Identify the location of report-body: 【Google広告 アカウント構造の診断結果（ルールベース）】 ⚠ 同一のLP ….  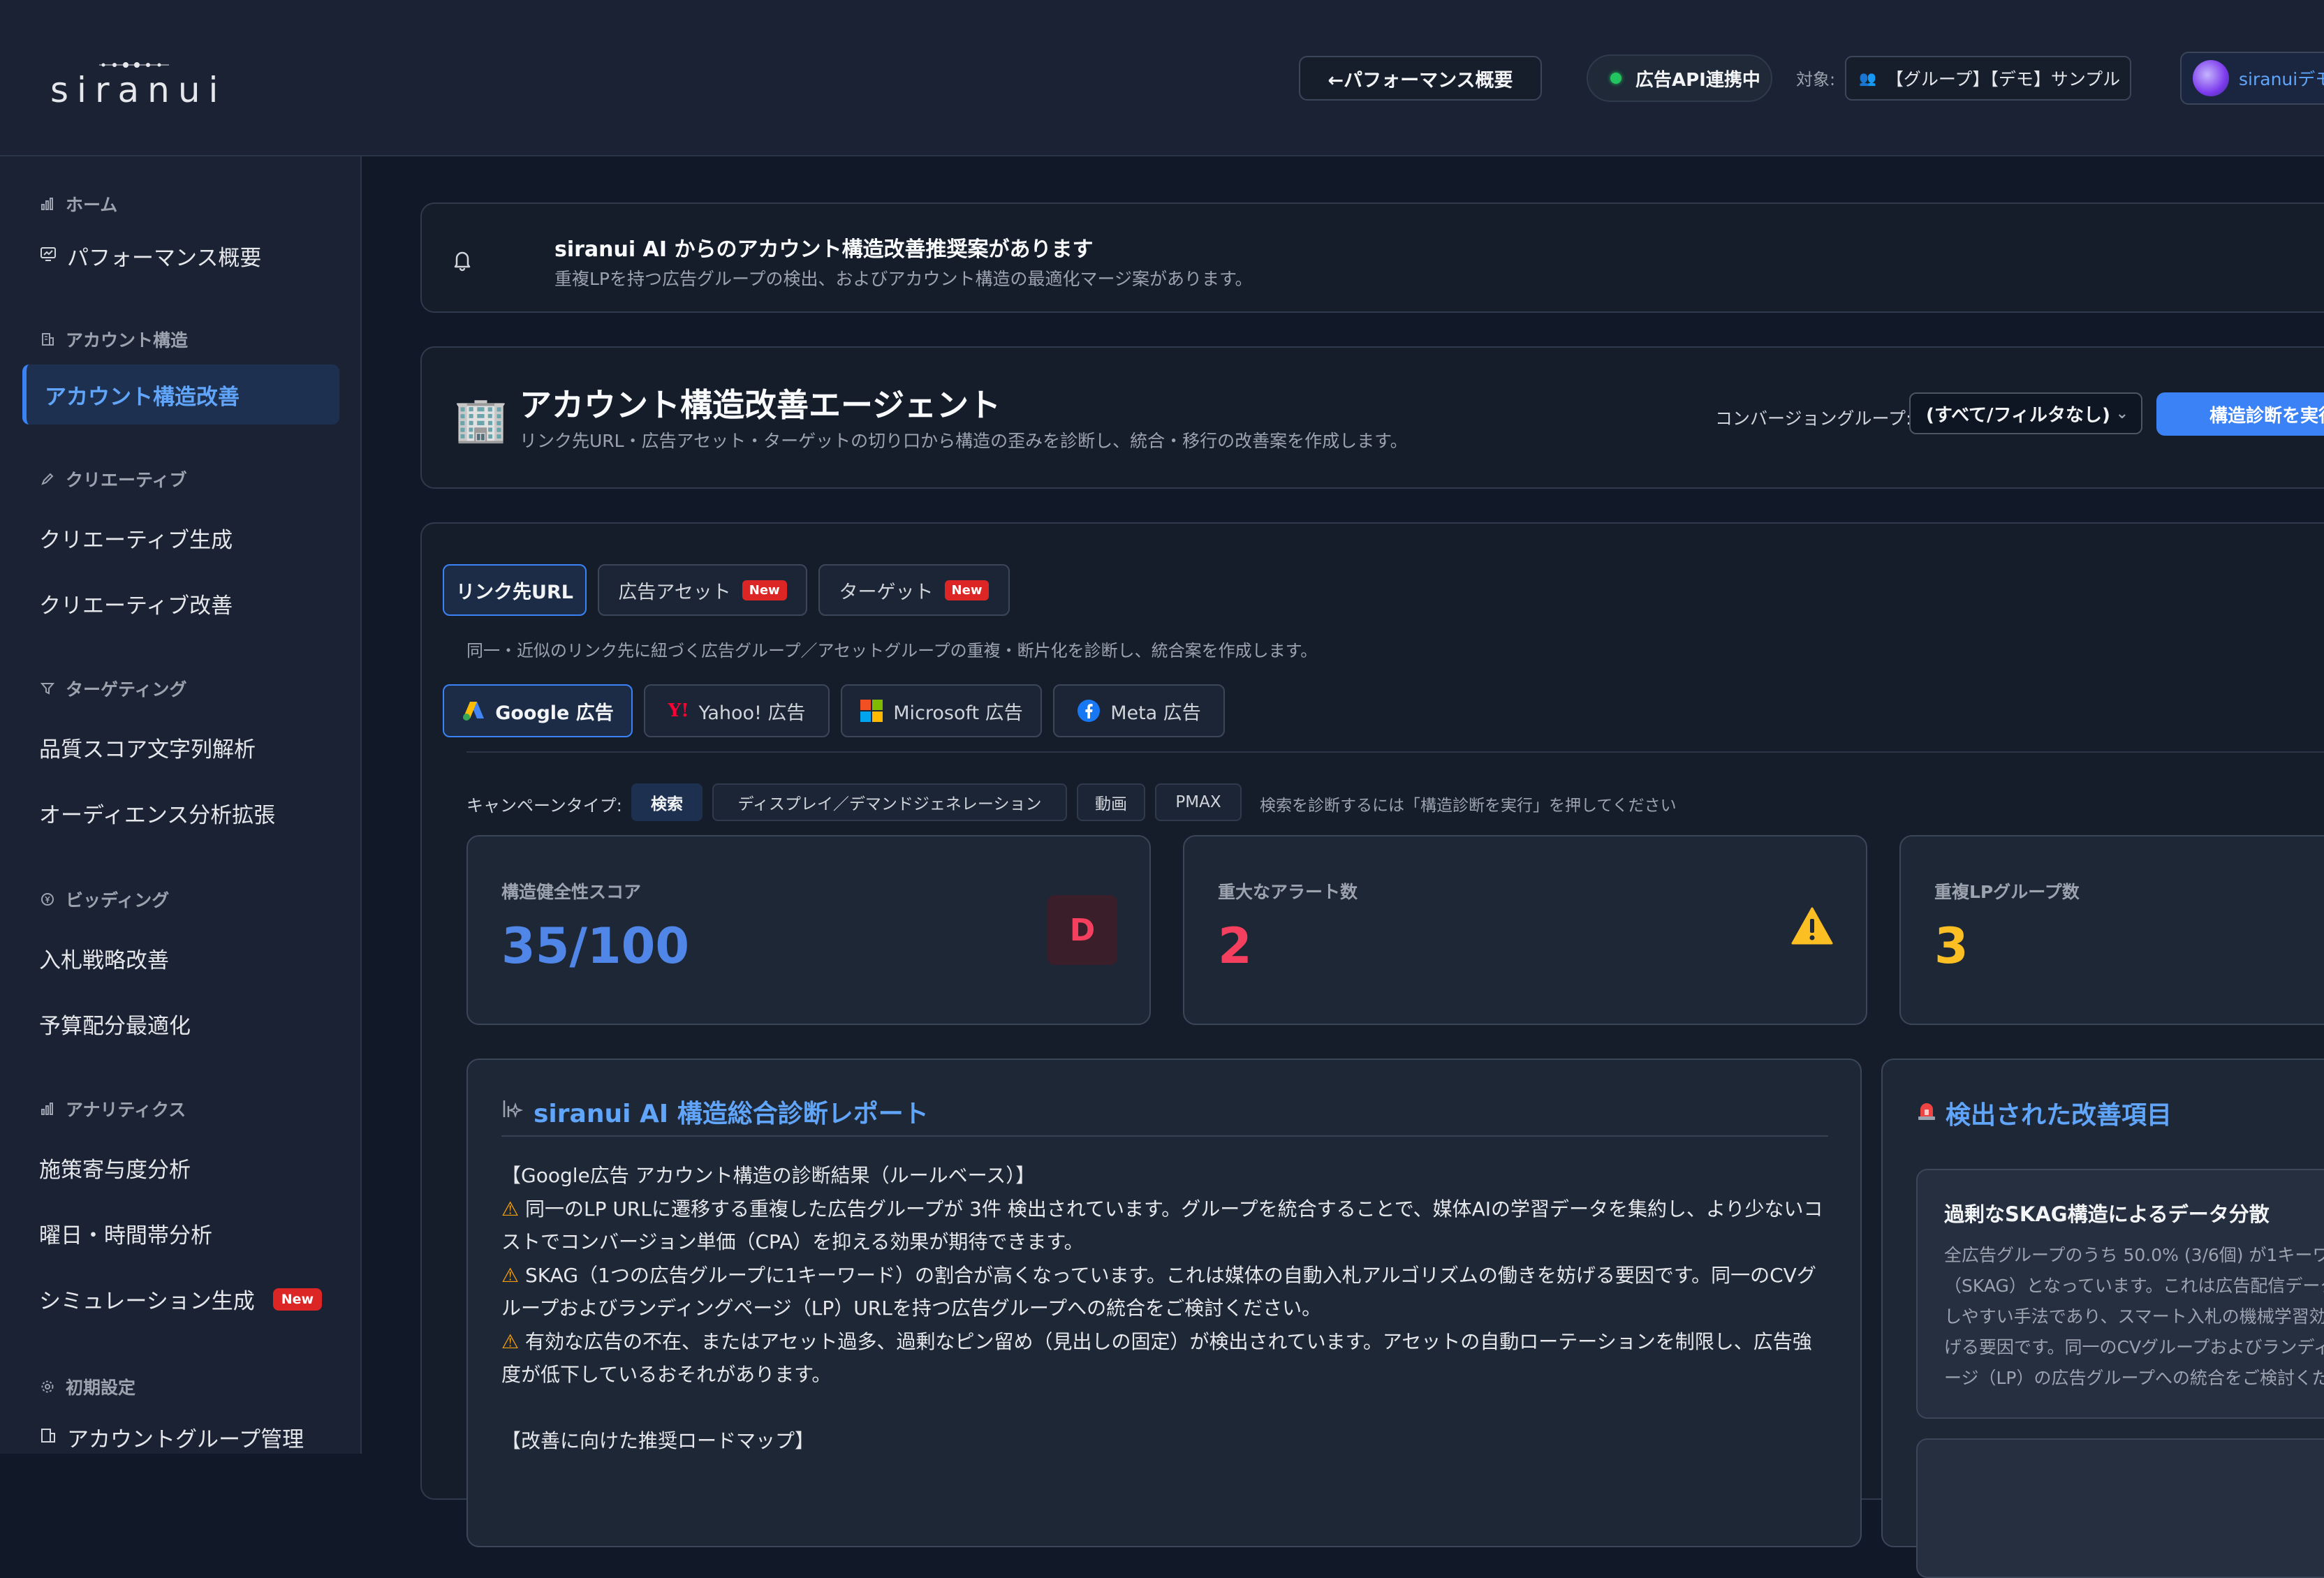
(1164, 1308).